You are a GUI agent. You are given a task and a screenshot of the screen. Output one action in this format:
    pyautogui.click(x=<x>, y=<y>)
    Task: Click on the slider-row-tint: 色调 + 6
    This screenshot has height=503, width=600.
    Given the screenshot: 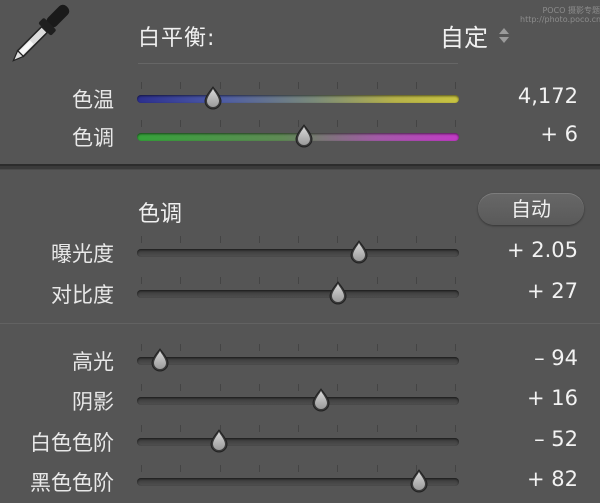 What is the action you would take?
    pyautogui.click(x=300, y=136)
    